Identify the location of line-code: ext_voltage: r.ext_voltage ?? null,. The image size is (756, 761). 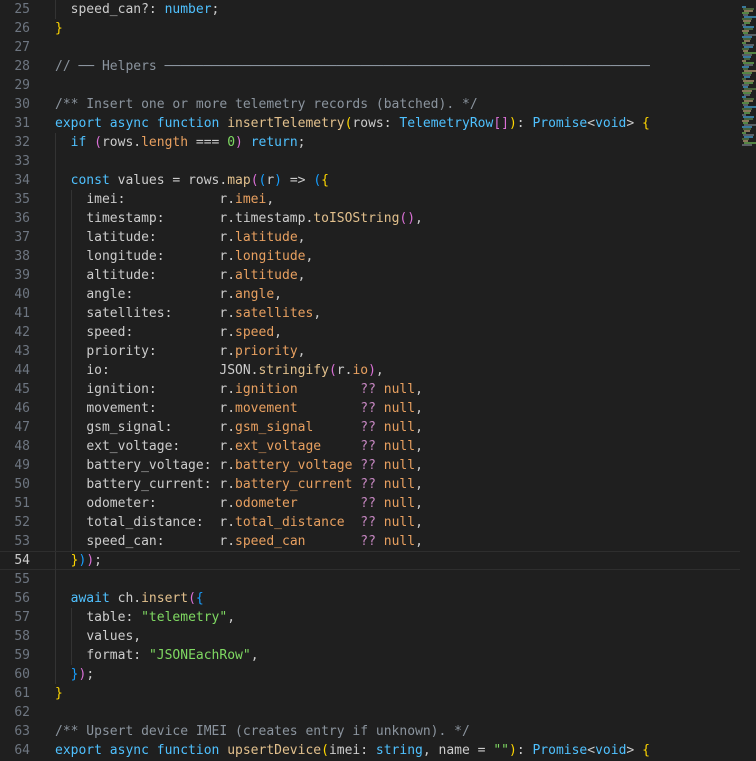
(254, 446).